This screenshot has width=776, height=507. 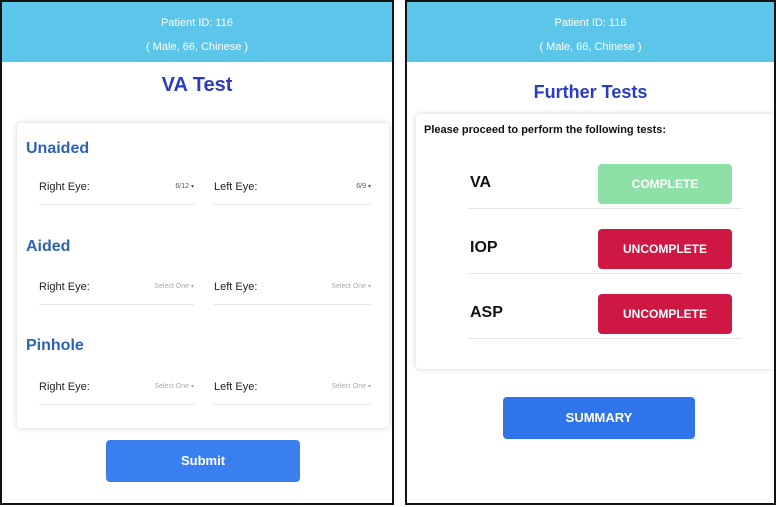 I want to click on test-row-iop: IOP UNCOMPLETE, so click(x=605, y=250).